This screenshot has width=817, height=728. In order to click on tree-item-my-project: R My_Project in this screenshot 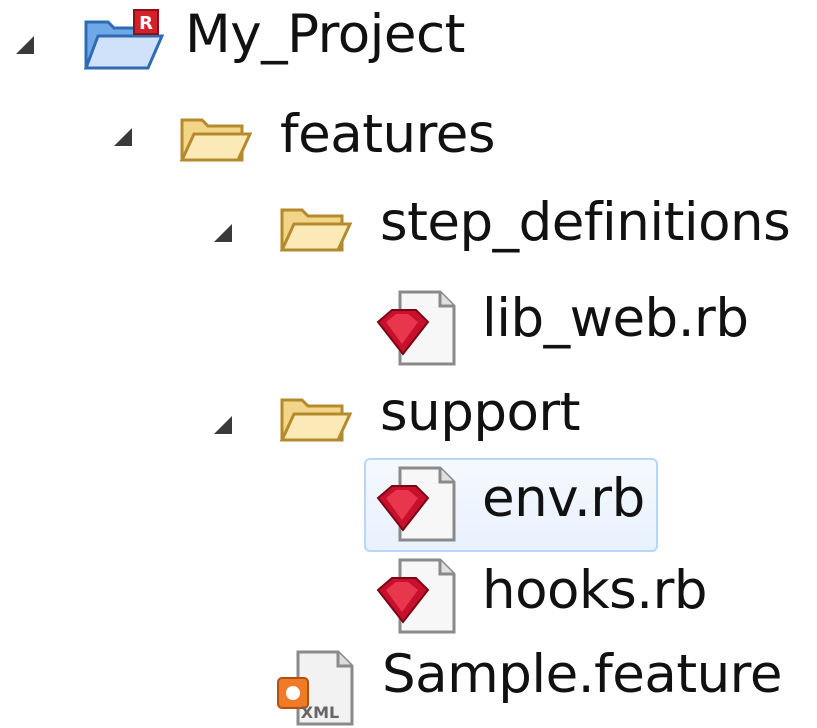, I will do `click(260, 45)`.